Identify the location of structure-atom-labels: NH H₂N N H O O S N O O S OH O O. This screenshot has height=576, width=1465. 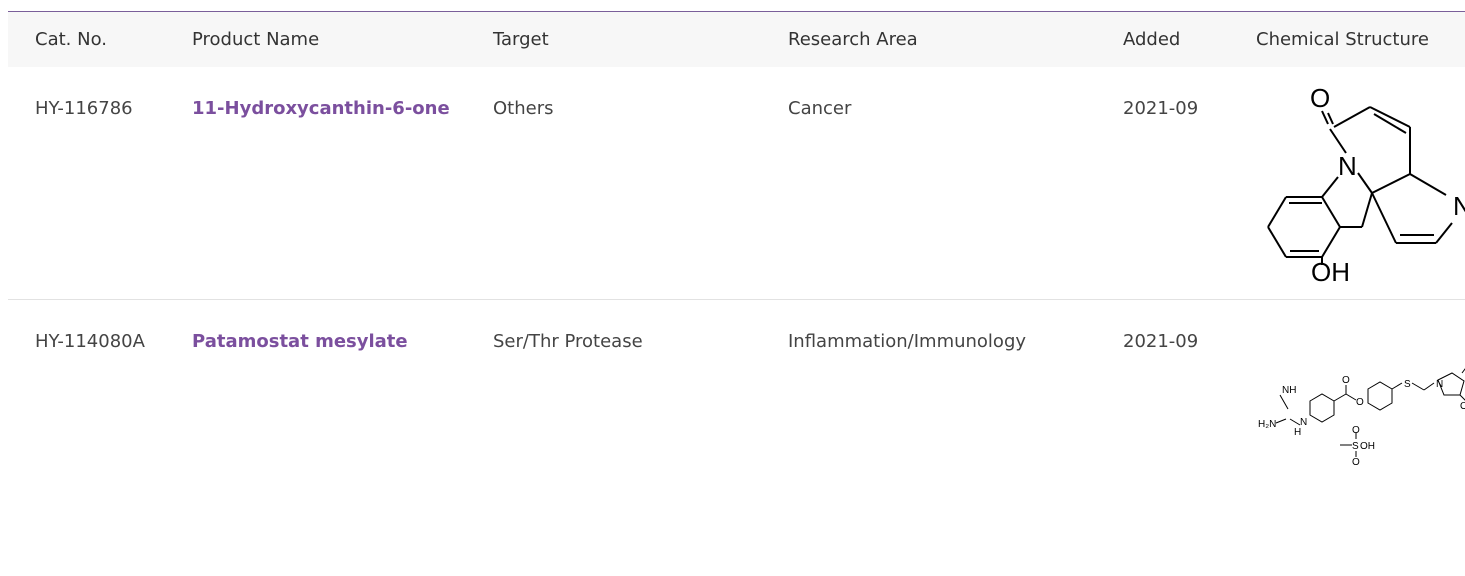
(1361, 421).